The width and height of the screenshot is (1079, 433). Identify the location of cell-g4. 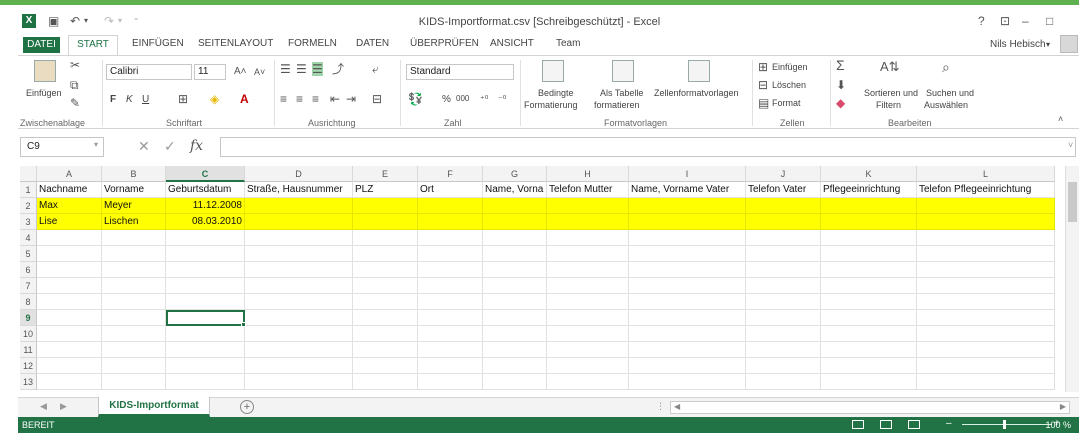
(515, 238).